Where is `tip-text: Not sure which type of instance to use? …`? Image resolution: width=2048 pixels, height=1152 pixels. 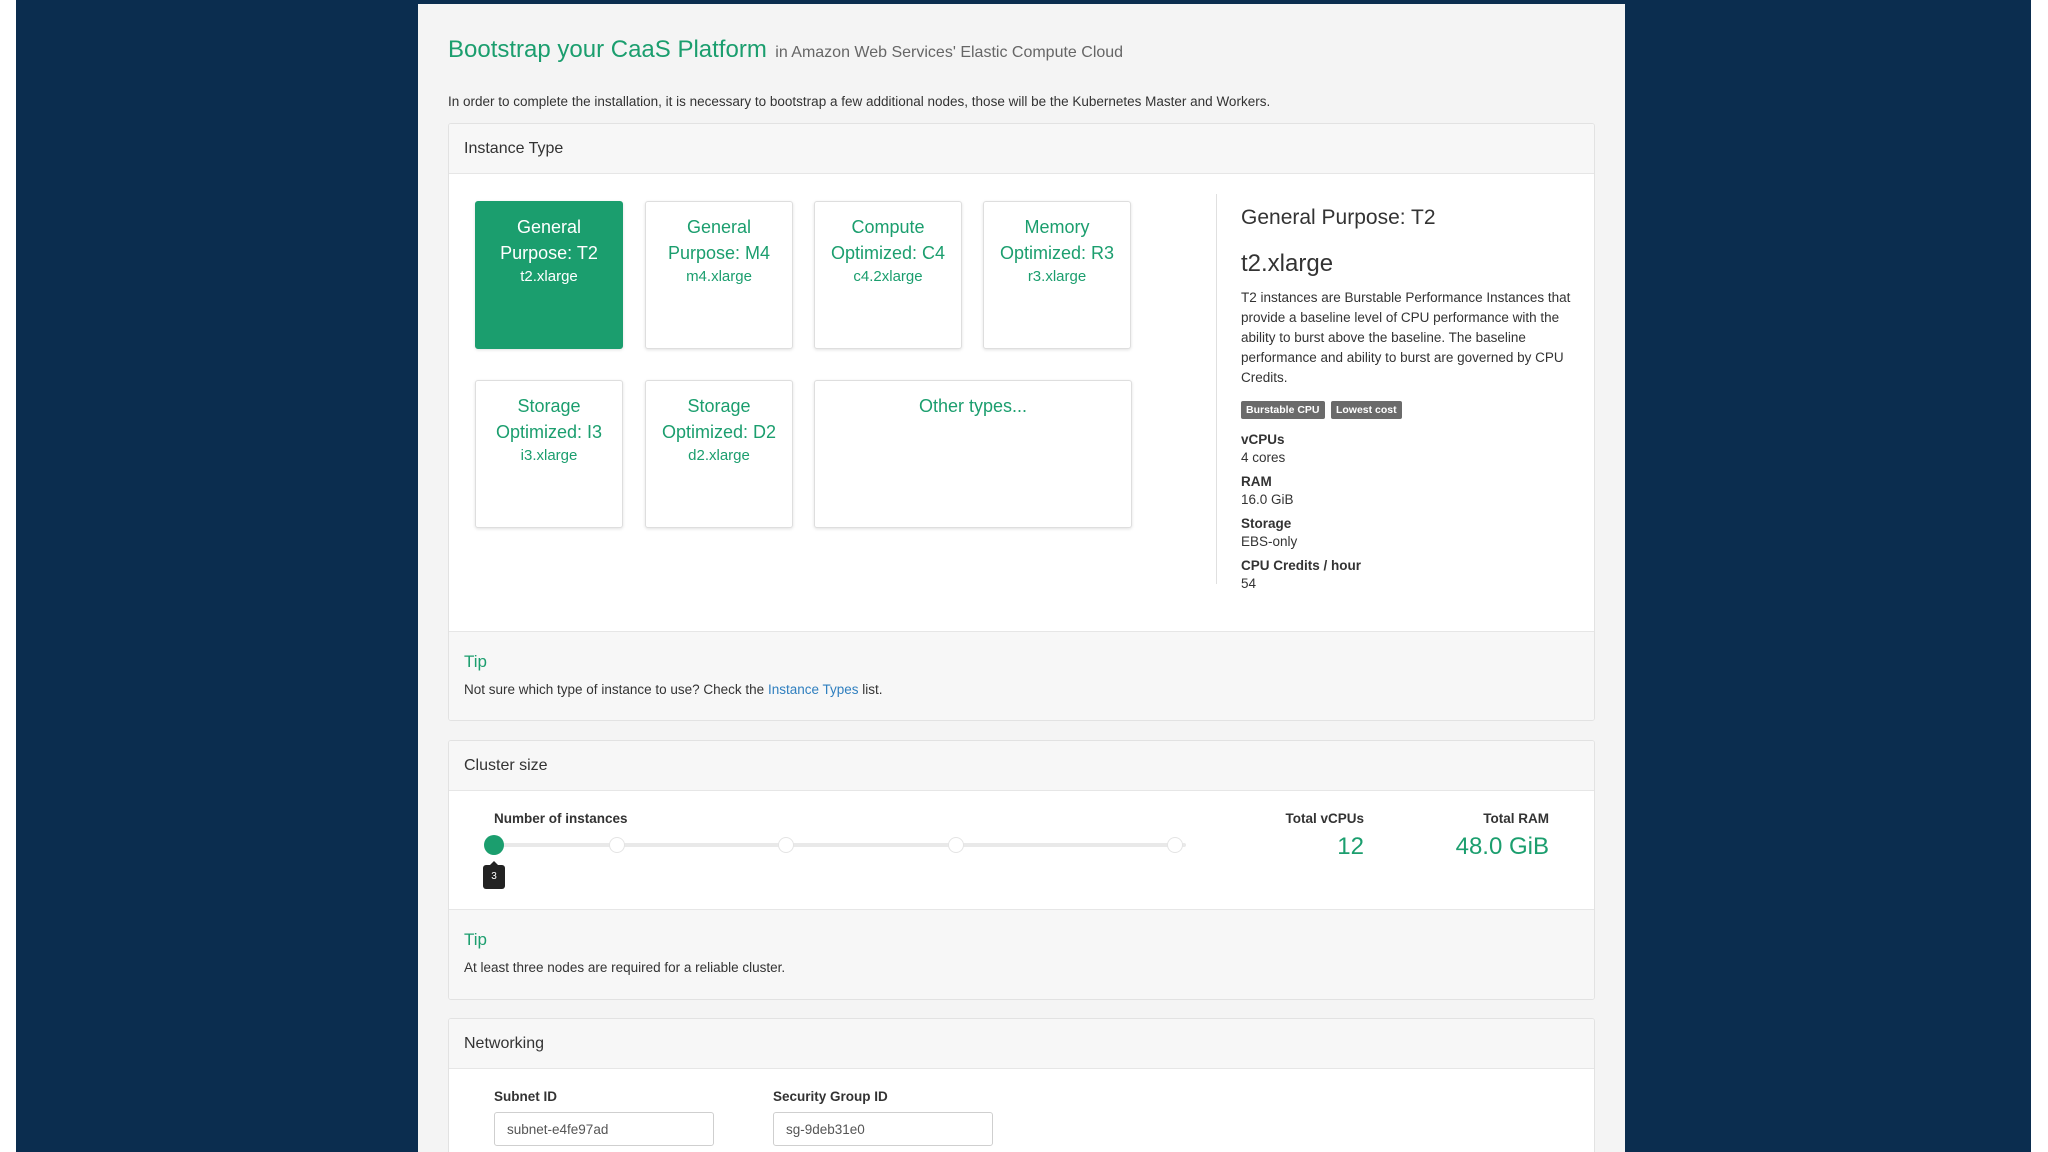
tip-text: Not sure which type of instance to use? … is located at coordinates (1021, 689).